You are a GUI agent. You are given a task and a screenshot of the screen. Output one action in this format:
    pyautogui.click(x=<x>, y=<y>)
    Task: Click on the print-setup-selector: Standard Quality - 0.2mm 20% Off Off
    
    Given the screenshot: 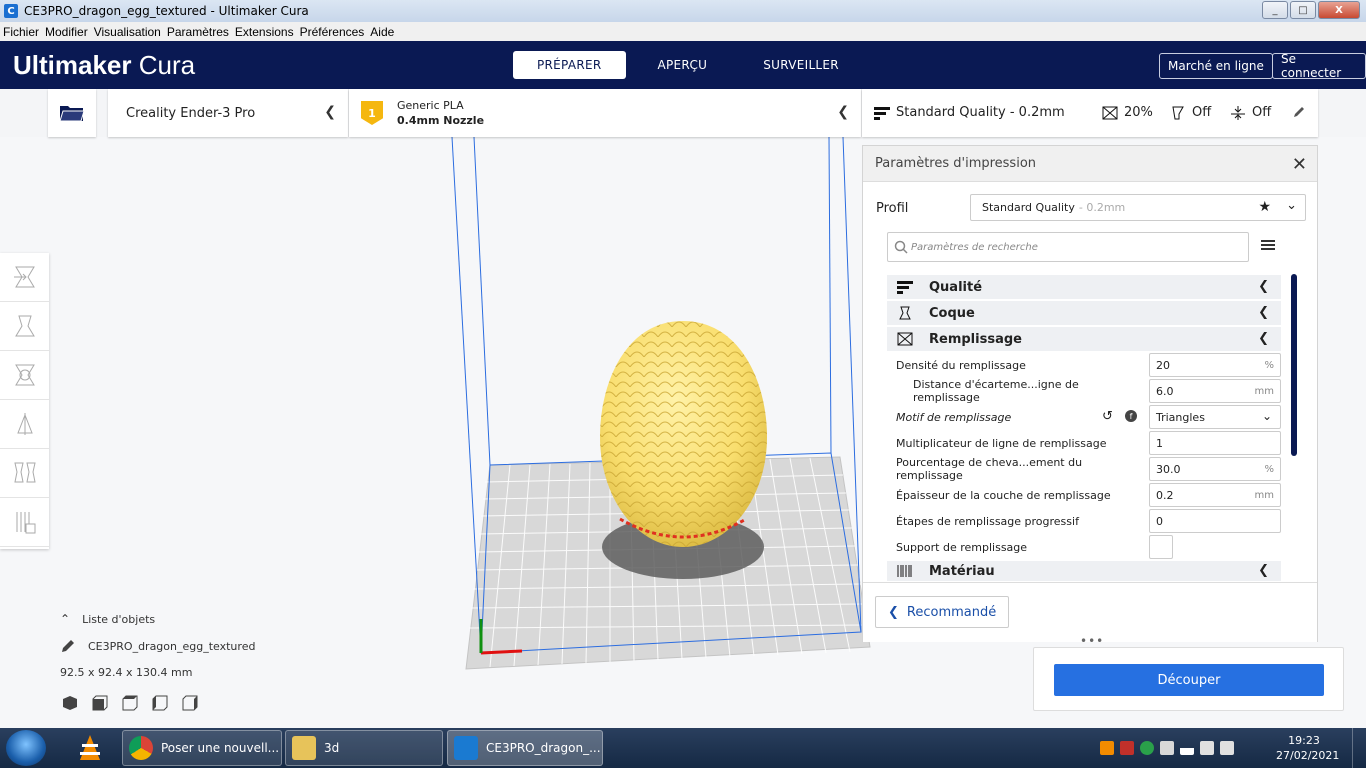 What is the action you would take?
    pyautogui.click(x=1090, y=113)
    